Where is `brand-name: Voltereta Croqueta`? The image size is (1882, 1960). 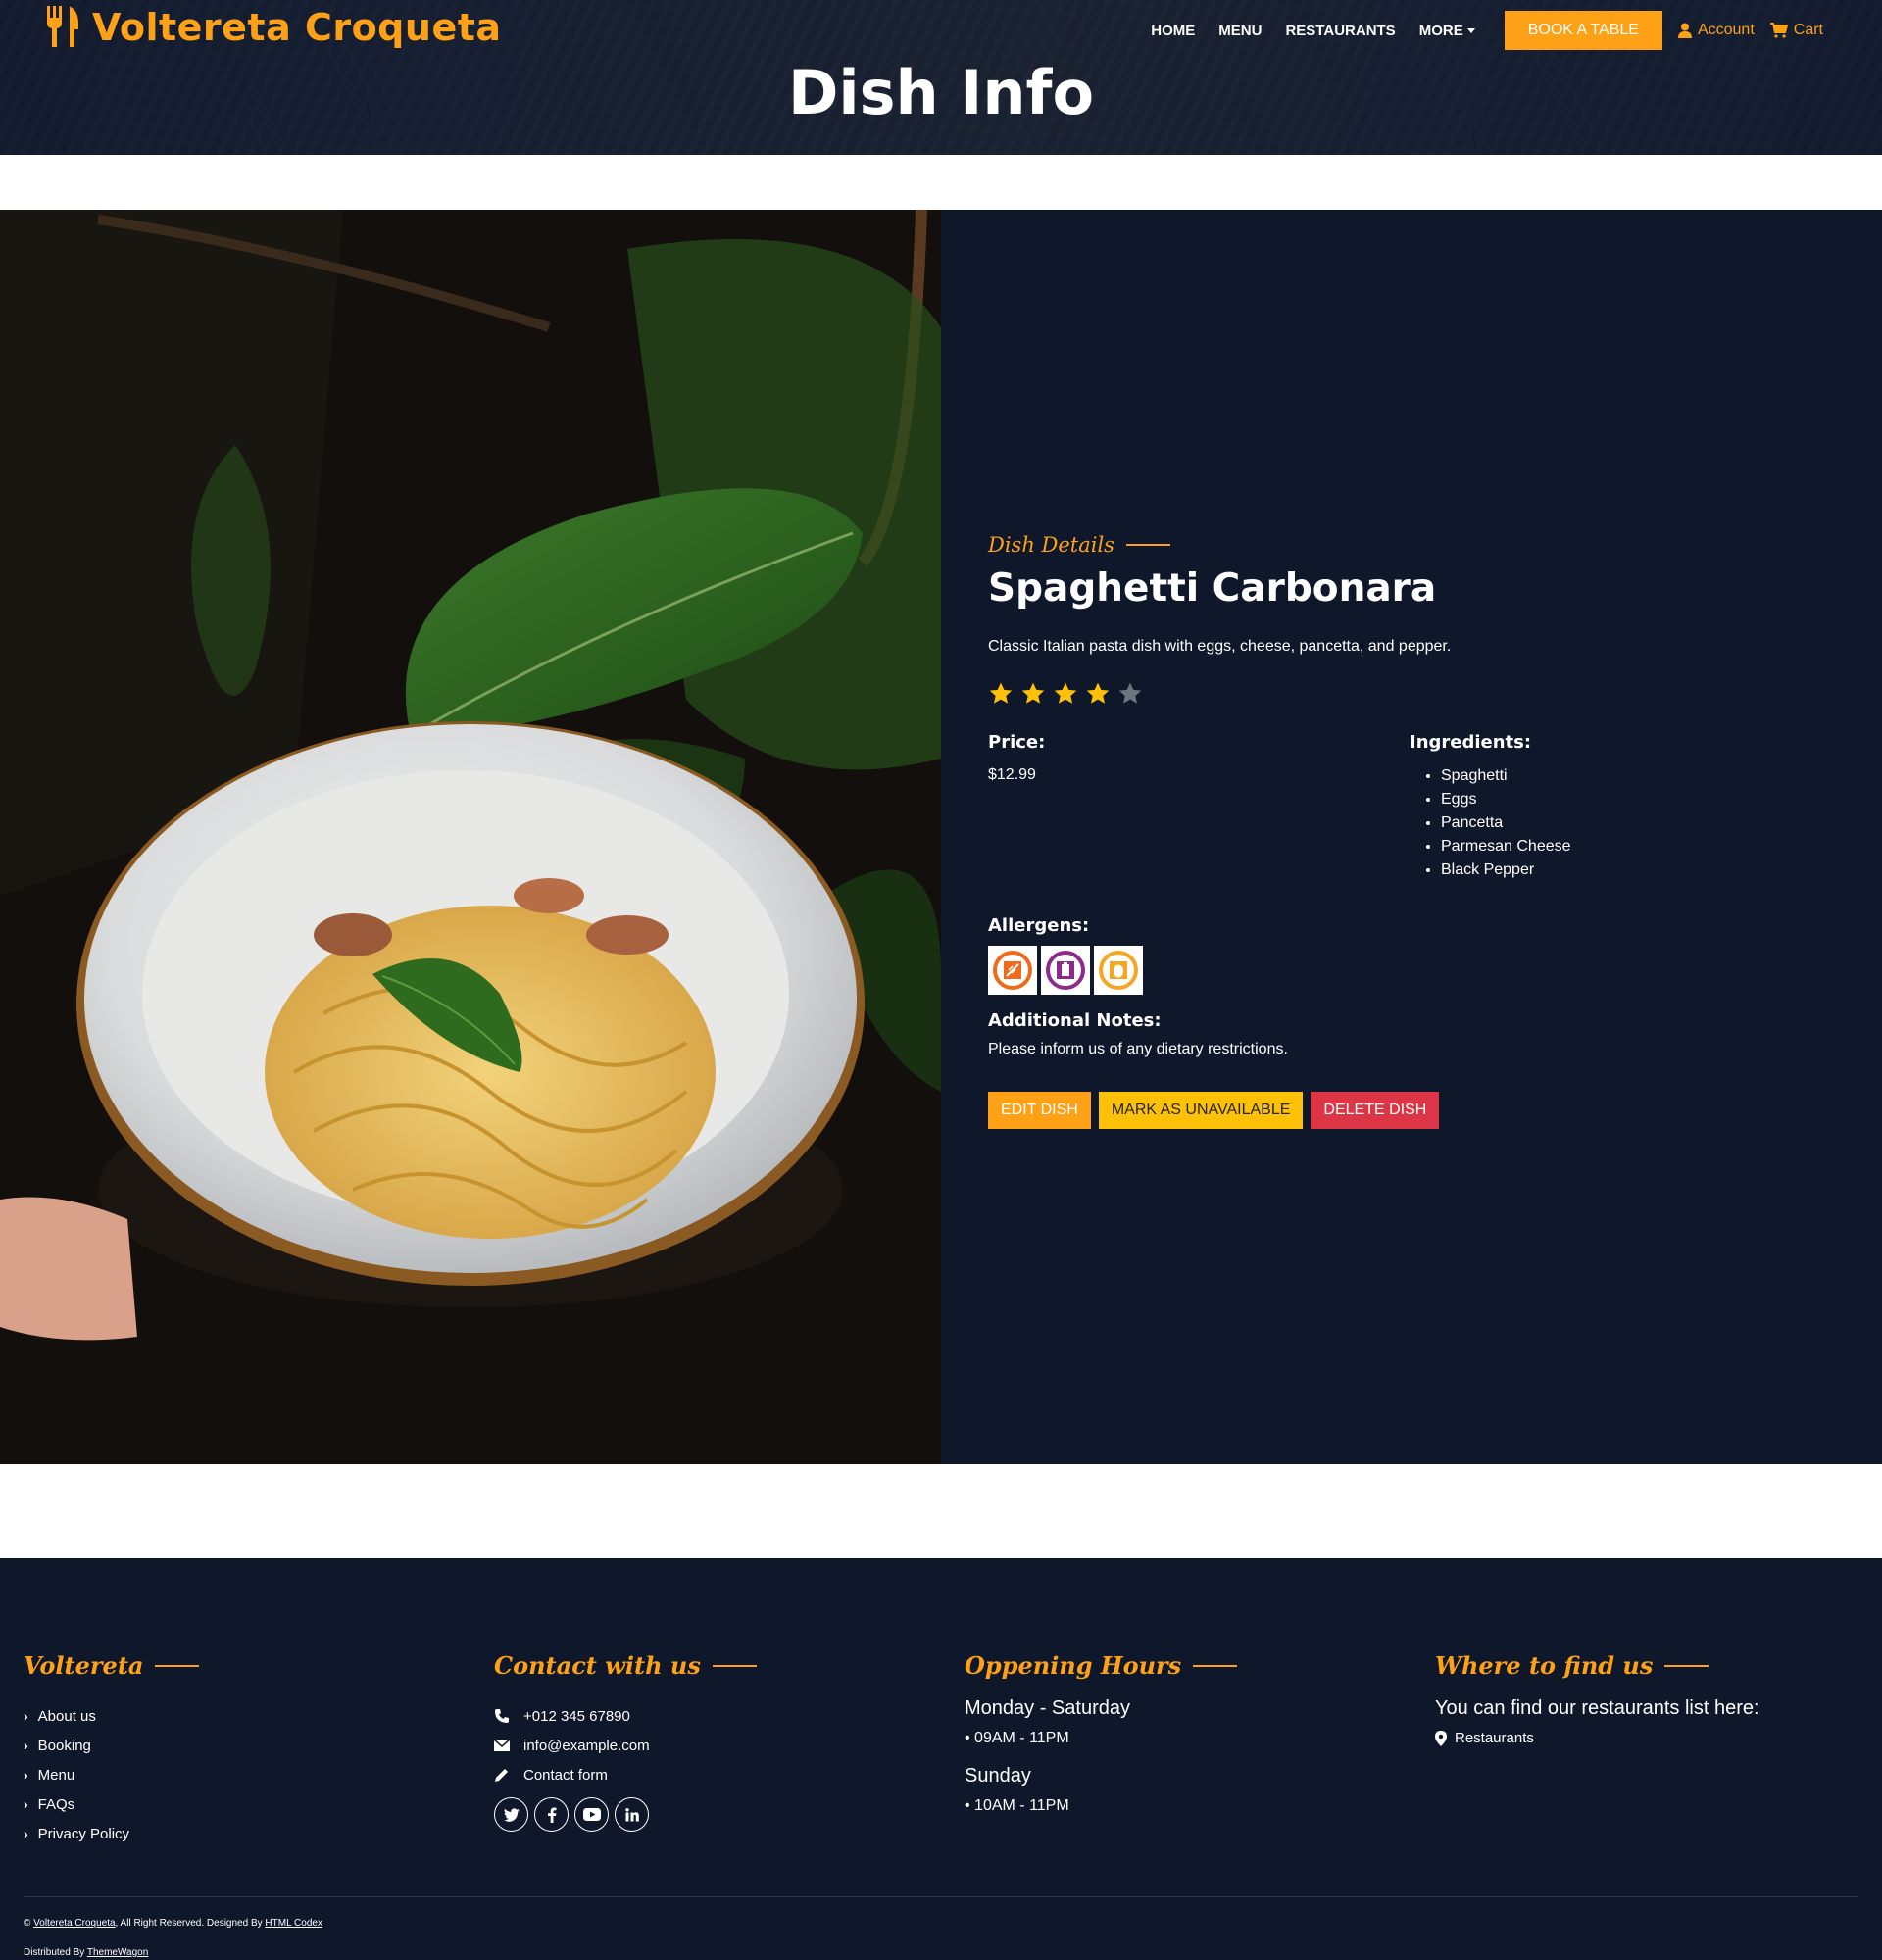 brand-name: Voltereta Croqueta is located at coordinates (297, 27).